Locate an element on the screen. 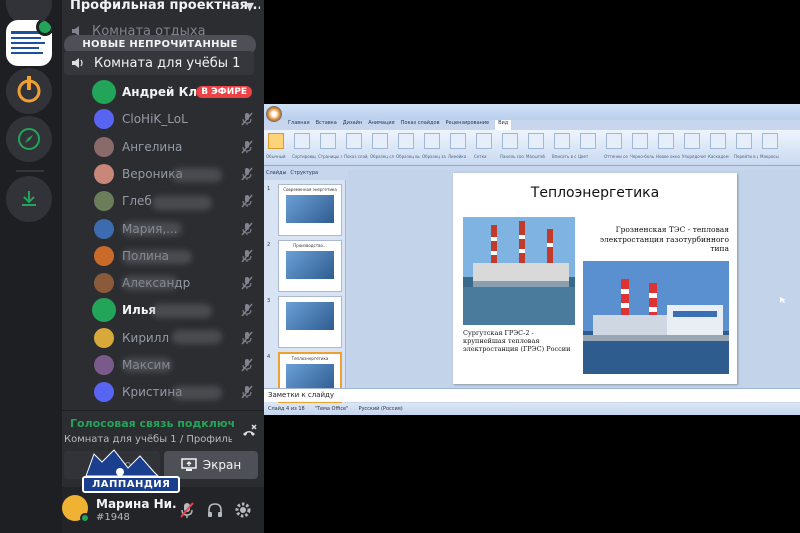 Image resolution: width=800 pixels, height=533 pixels. gear-icon is located at coordinates (243, 510).